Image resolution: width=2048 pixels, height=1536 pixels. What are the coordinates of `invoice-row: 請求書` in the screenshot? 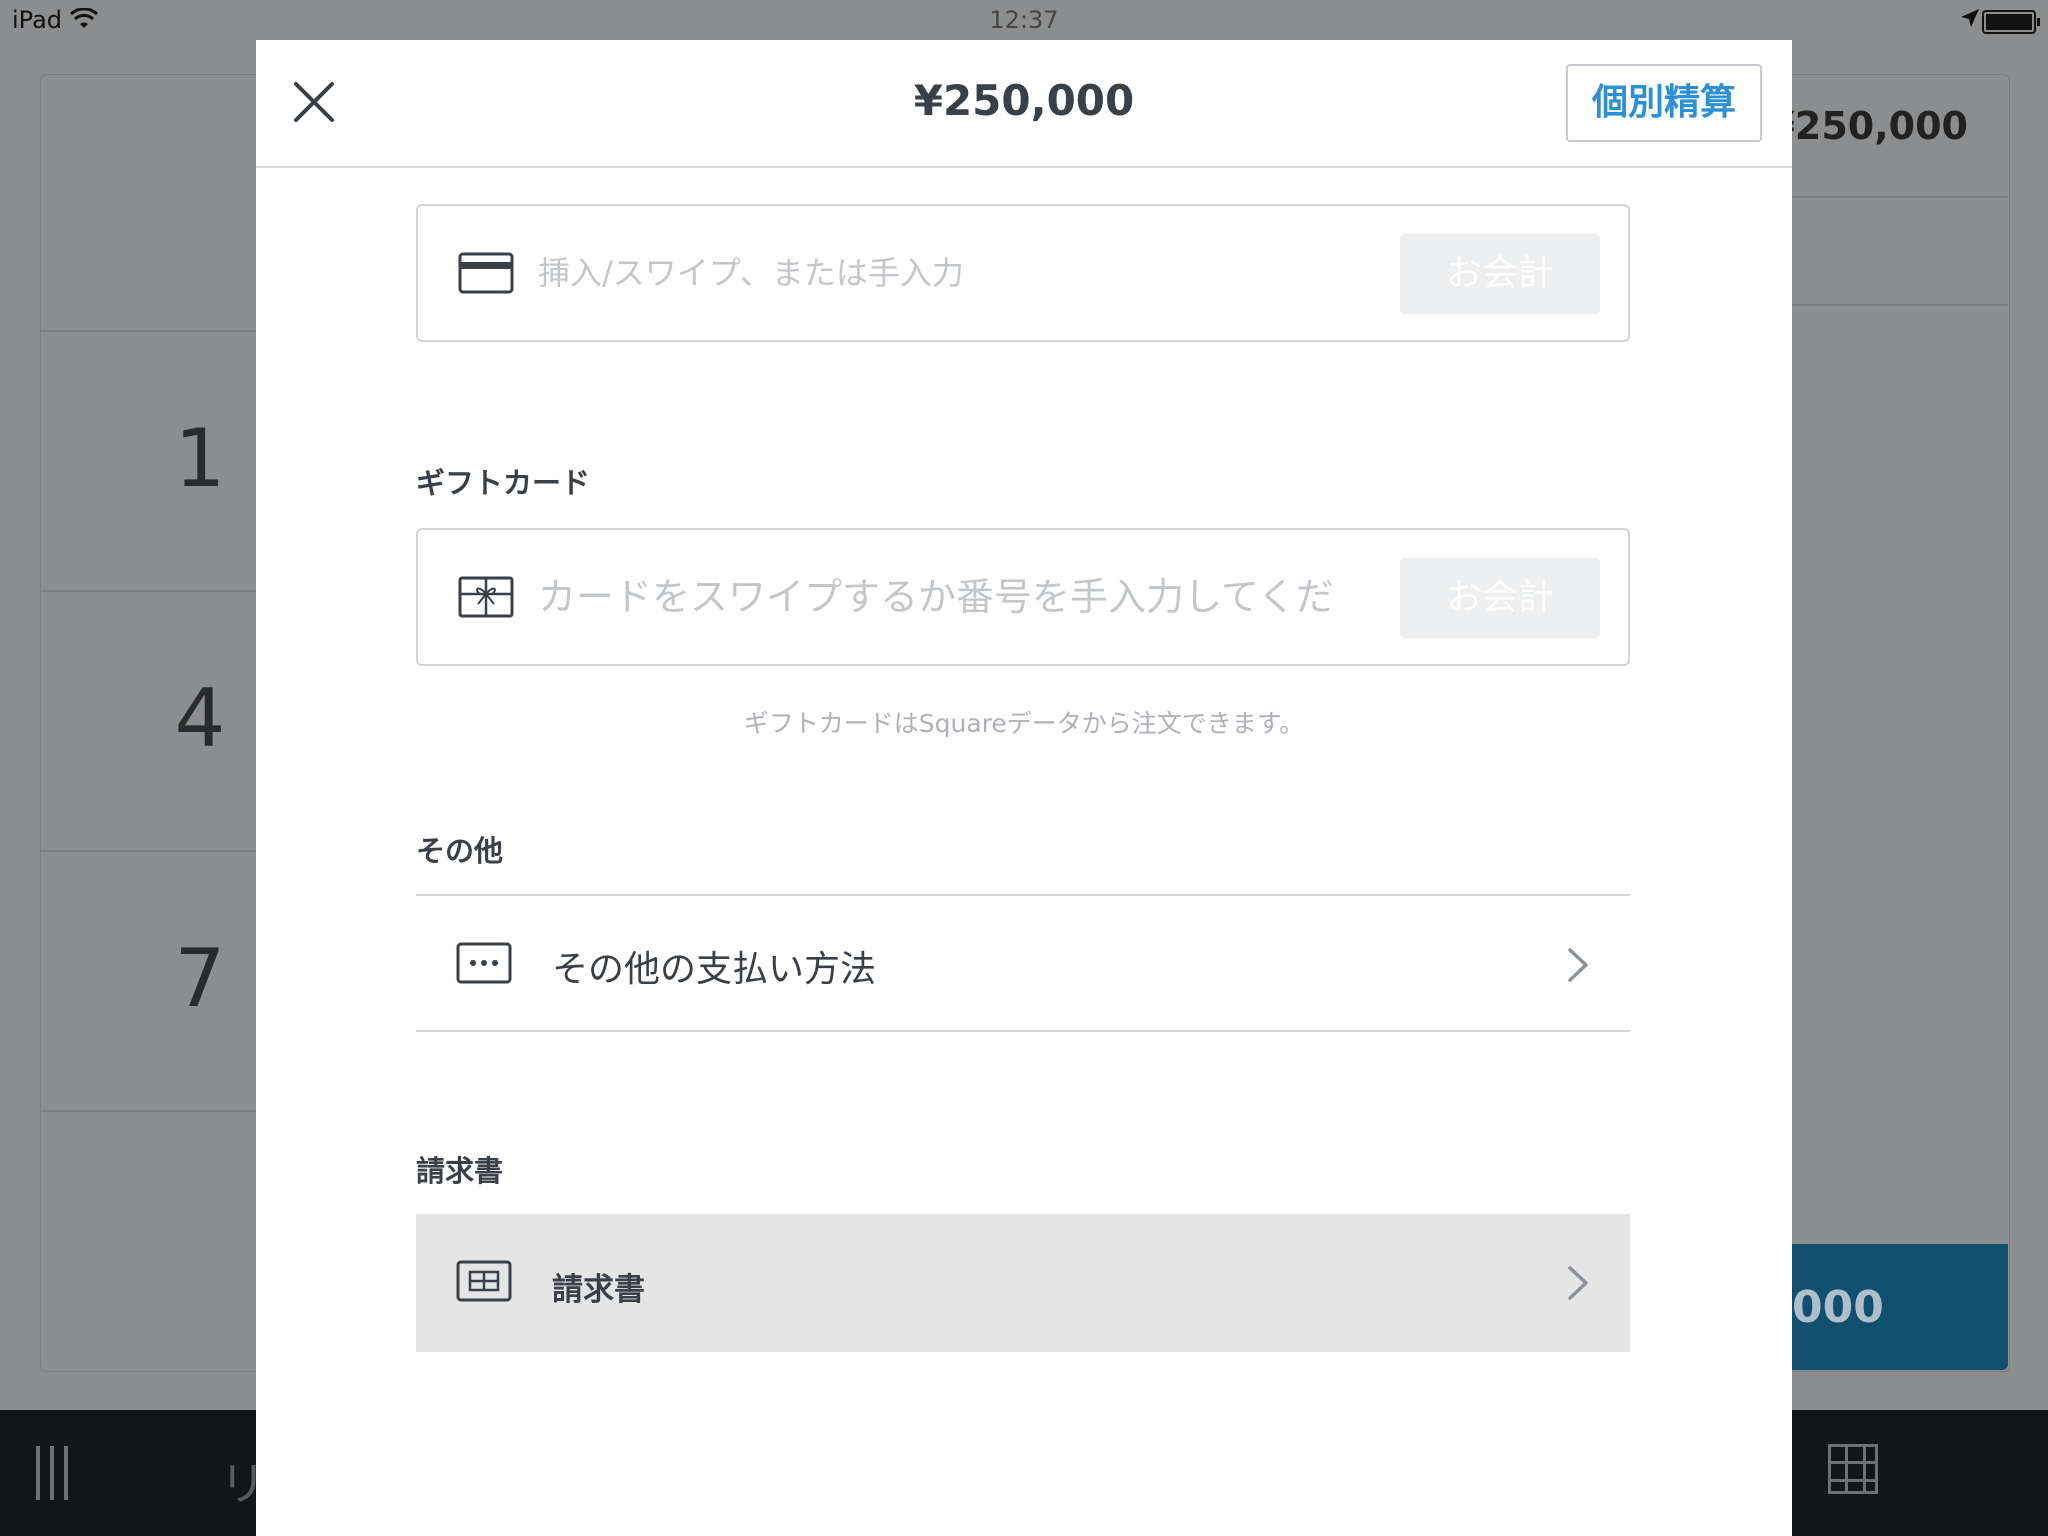 It's located at (1023, 1283).